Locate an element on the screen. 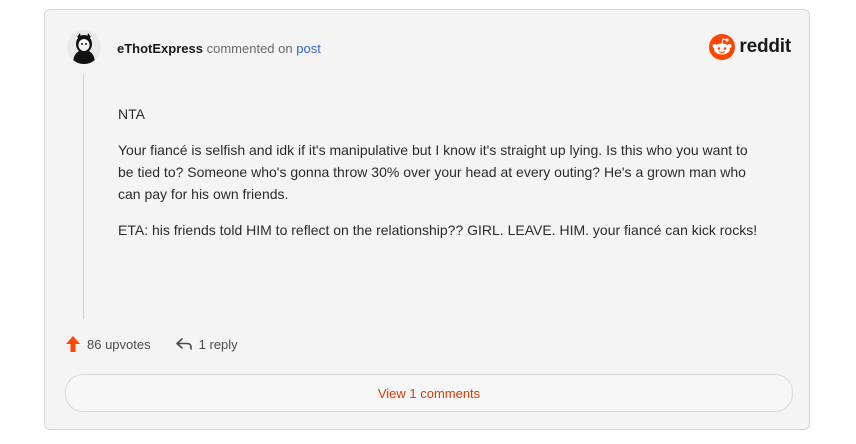 Image resolution: width=856 pixels, height=444 pixels. thread-line is located at coordinates (83, 196).